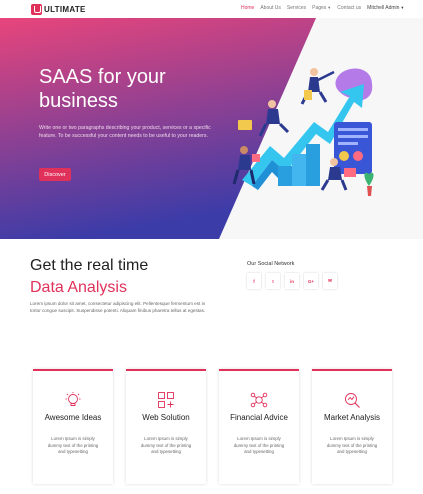 This screenshot has height=494, width=423. I want to click on linkedin-icon: in, so click(292, 281).